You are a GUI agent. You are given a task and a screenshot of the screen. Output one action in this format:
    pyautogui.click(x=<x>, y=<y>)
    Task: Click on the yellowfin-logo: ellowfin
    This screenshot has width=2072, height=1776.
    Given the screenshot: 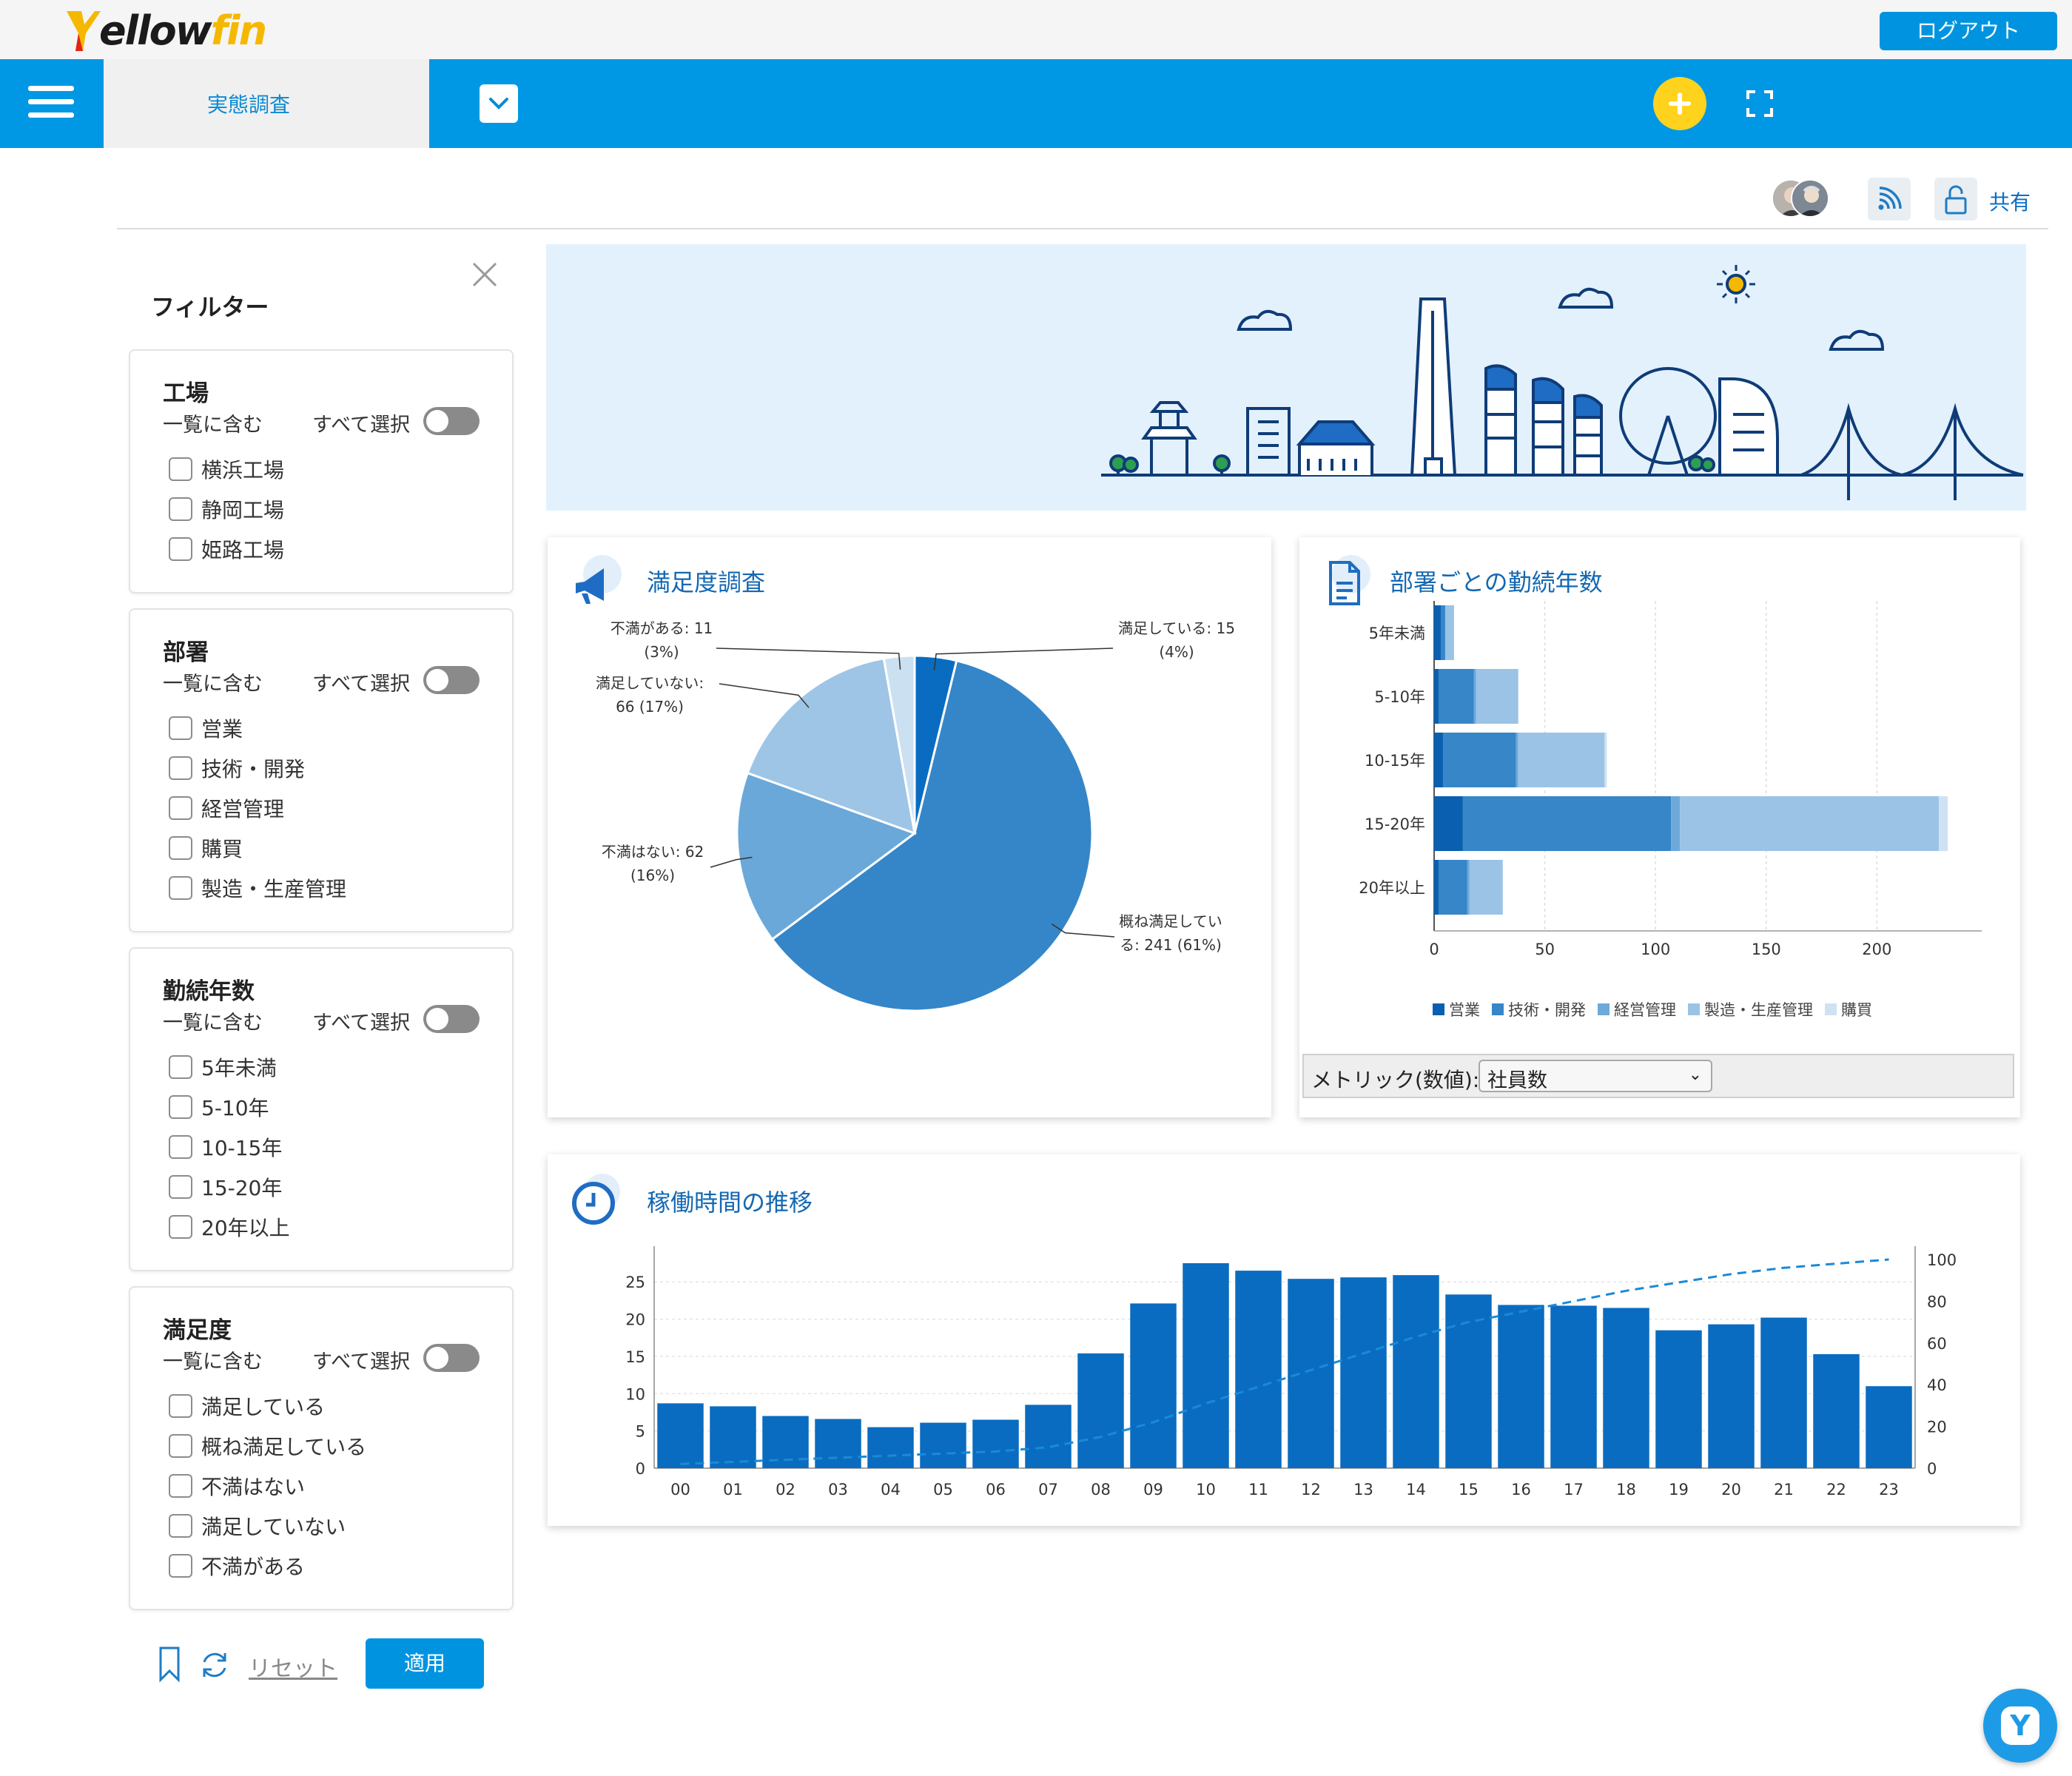 What is the action you would take?
    pyautogui.click(x=166, y=30)
    